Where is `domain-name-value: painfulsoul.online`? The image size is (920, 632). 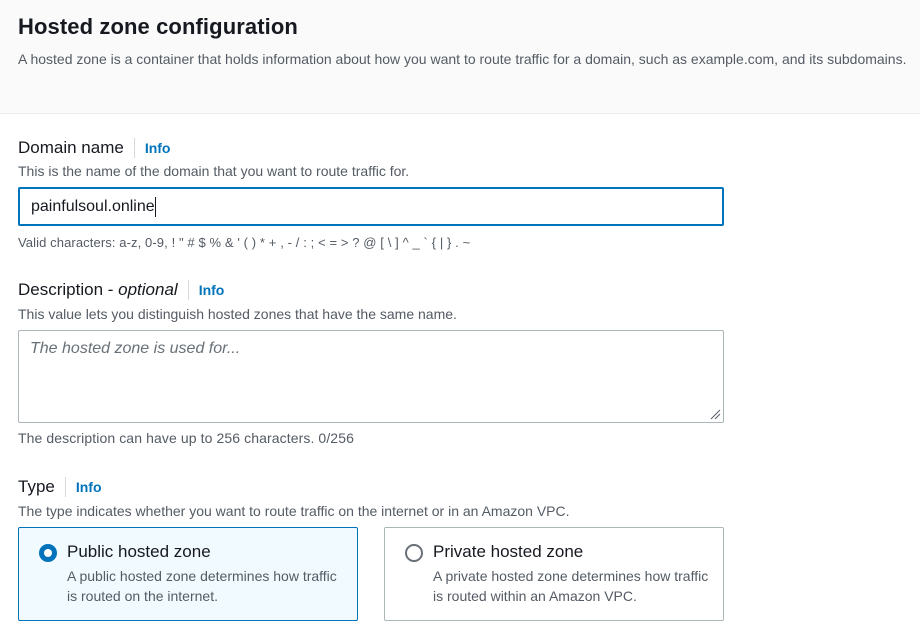
domain-name-value: painfulsoul.online is located at coordinates (93, 206).